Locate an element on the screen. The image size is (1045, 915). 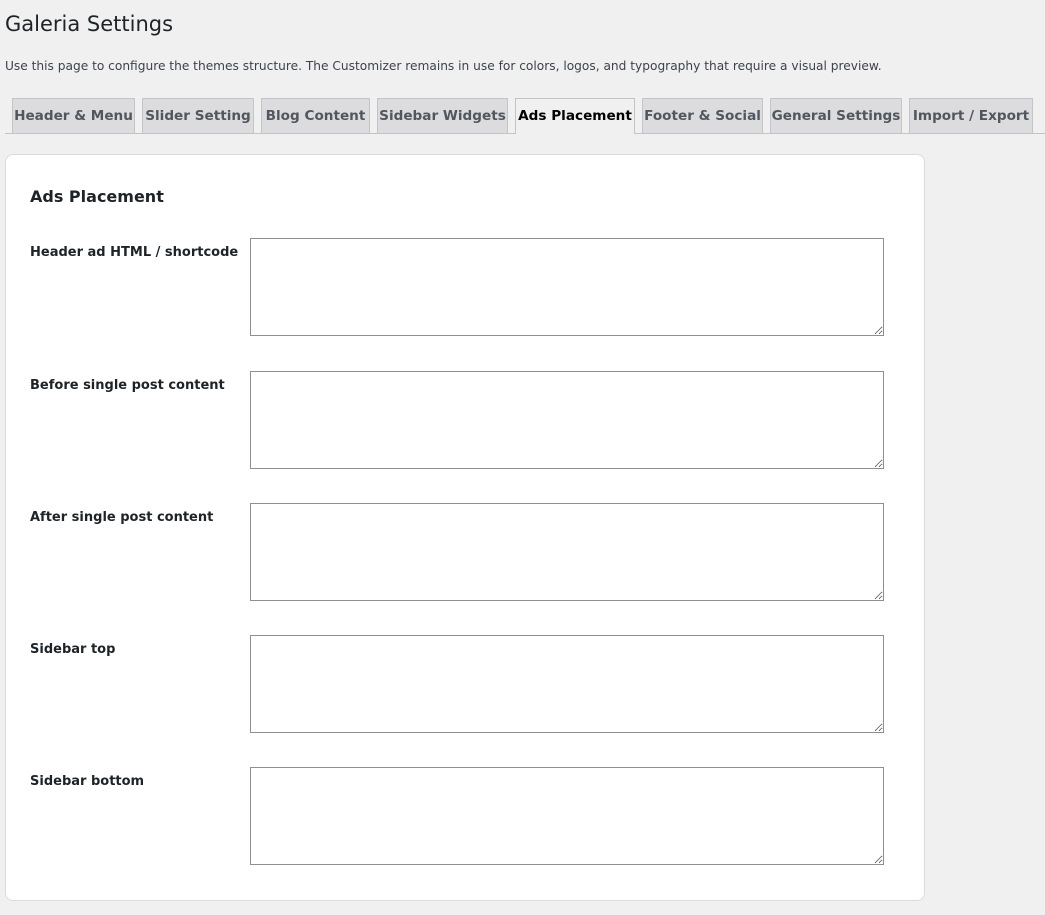
after-post-textarea is located at coordinates (567, 552).